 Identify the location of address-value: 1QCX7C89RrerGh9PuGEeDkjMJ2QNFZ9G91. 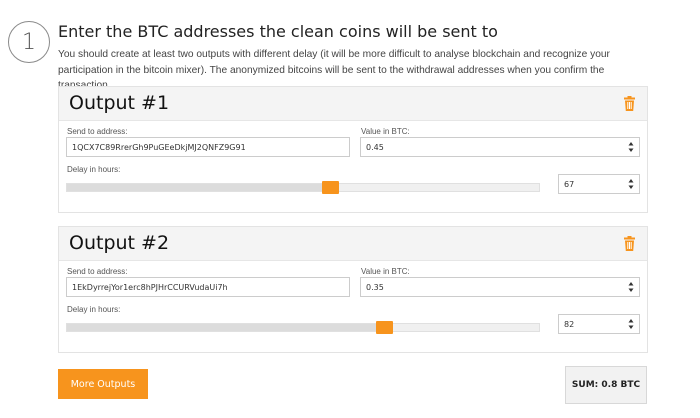
(159, 147).